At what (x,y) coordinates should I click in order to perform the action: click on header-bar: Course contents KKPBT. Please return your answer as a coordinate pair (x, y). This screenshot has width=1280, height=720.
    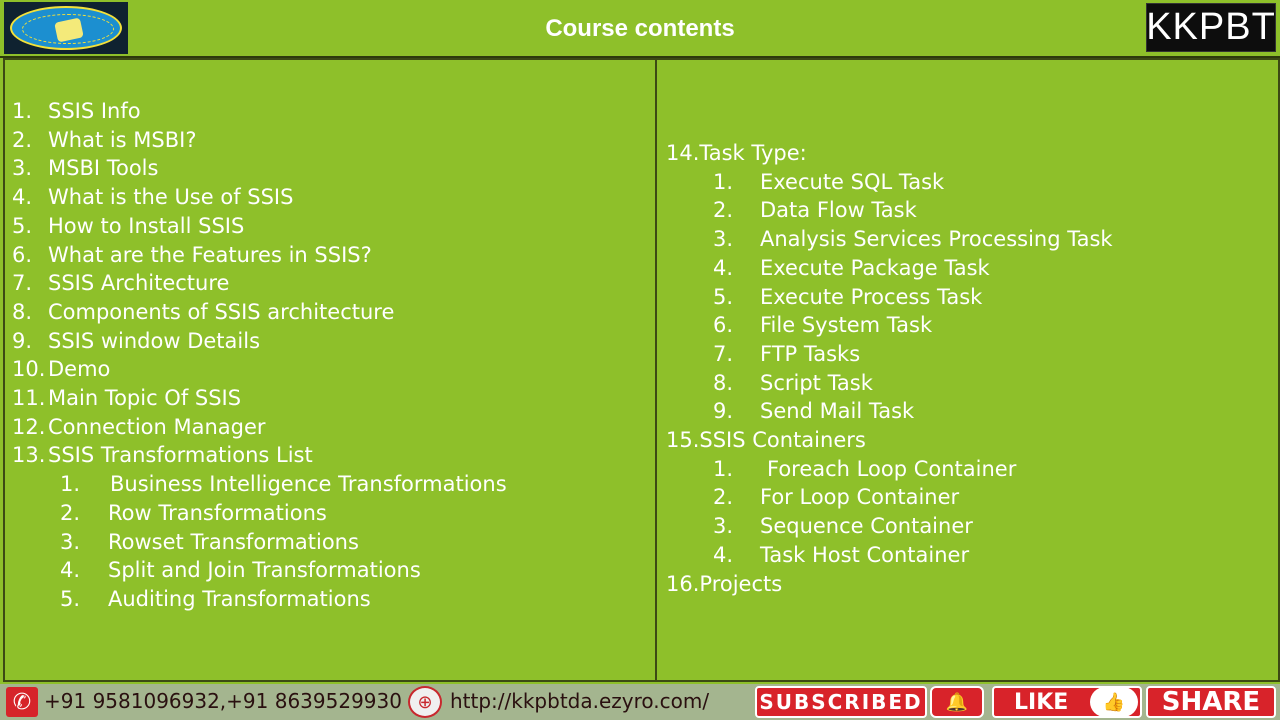
    Looking at the image, I should click on (640, 29).